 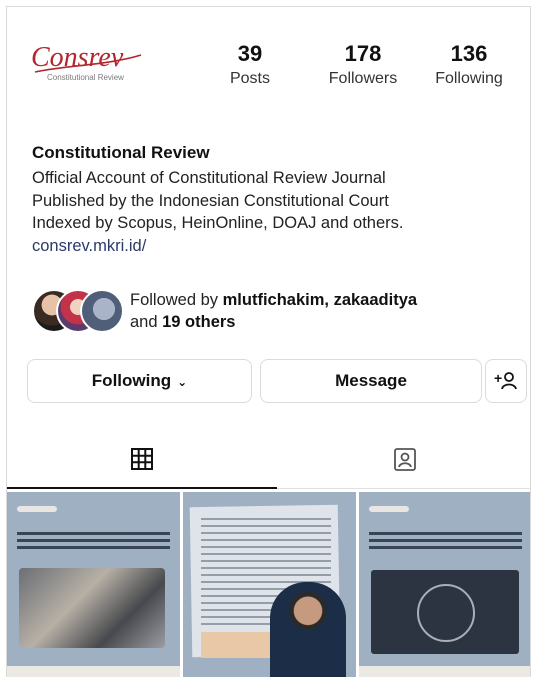 What do you see at coordinates (92, 608) in the screenshot?
I see `post-photo` at bounding box center [92, 608].